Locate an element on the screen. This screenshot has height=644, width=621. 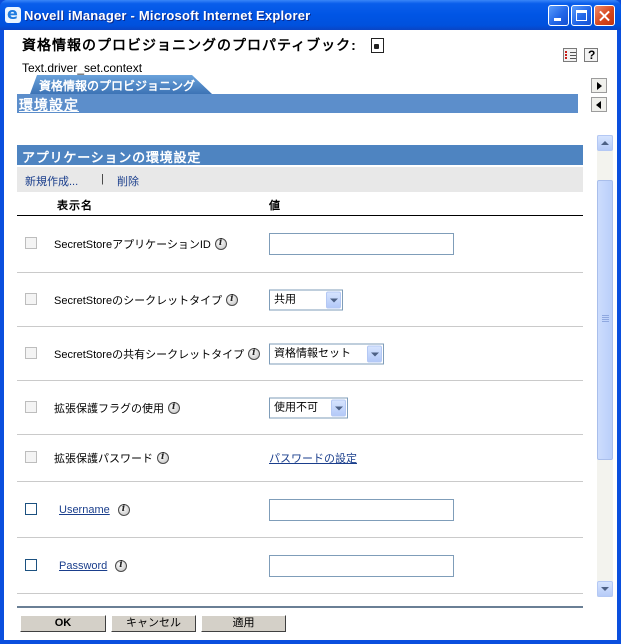
footer-divider is located at coordinates (300, 607).